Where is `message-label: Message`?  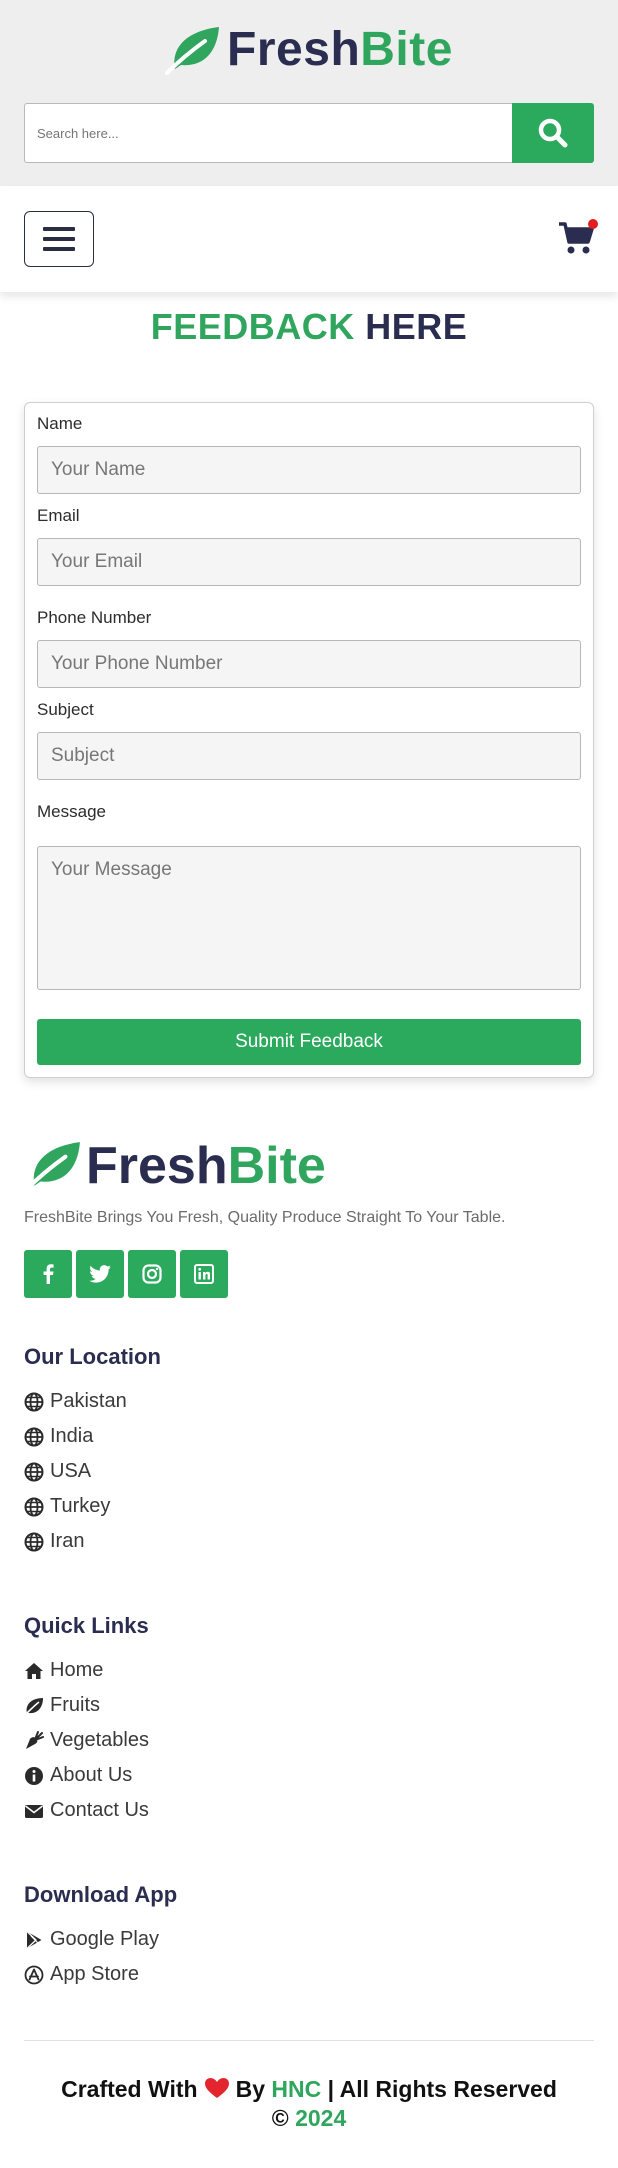
message-label: Message is located at coordinates (71, 811).